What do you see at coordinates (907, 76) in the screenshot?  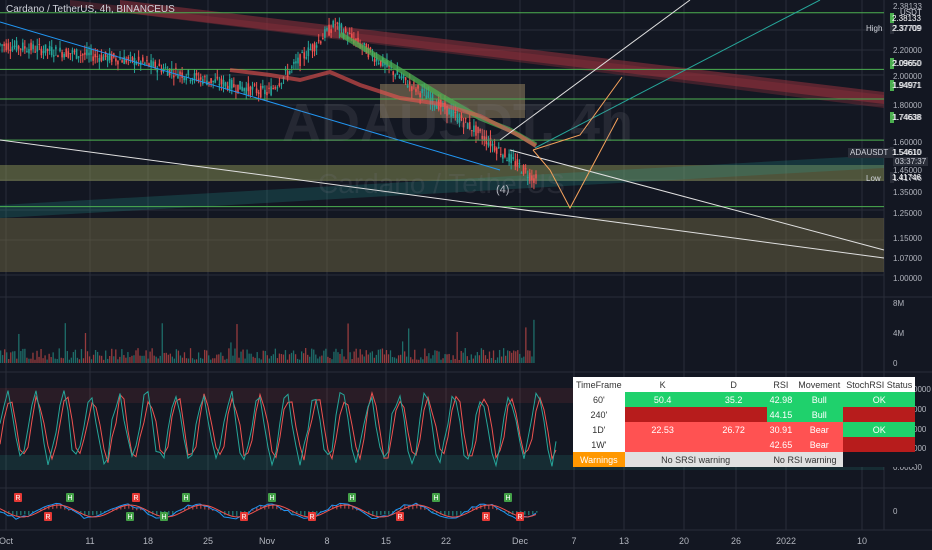 I see `price-tick-label: 2.00000` at bounding box center [907, 76].